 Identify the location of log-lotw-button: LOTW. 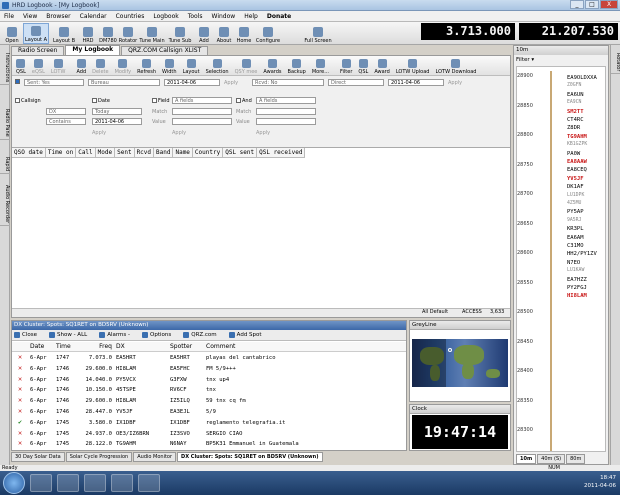
(58, 65).